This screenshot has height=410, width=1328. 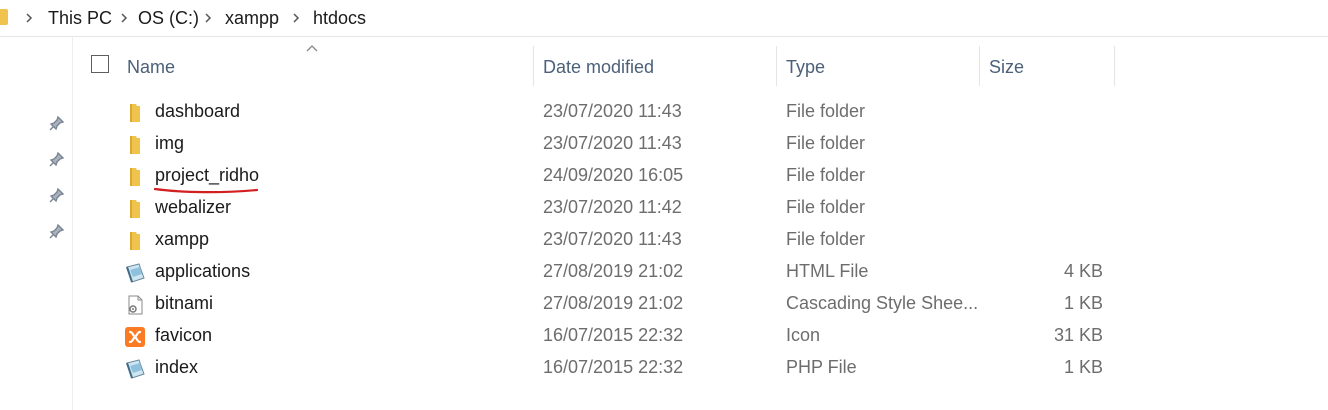 What do you see at coordinates (1083, 271) in the screenshot?
I see `file-size: 4 KB` at bounding box center [1083, 271].